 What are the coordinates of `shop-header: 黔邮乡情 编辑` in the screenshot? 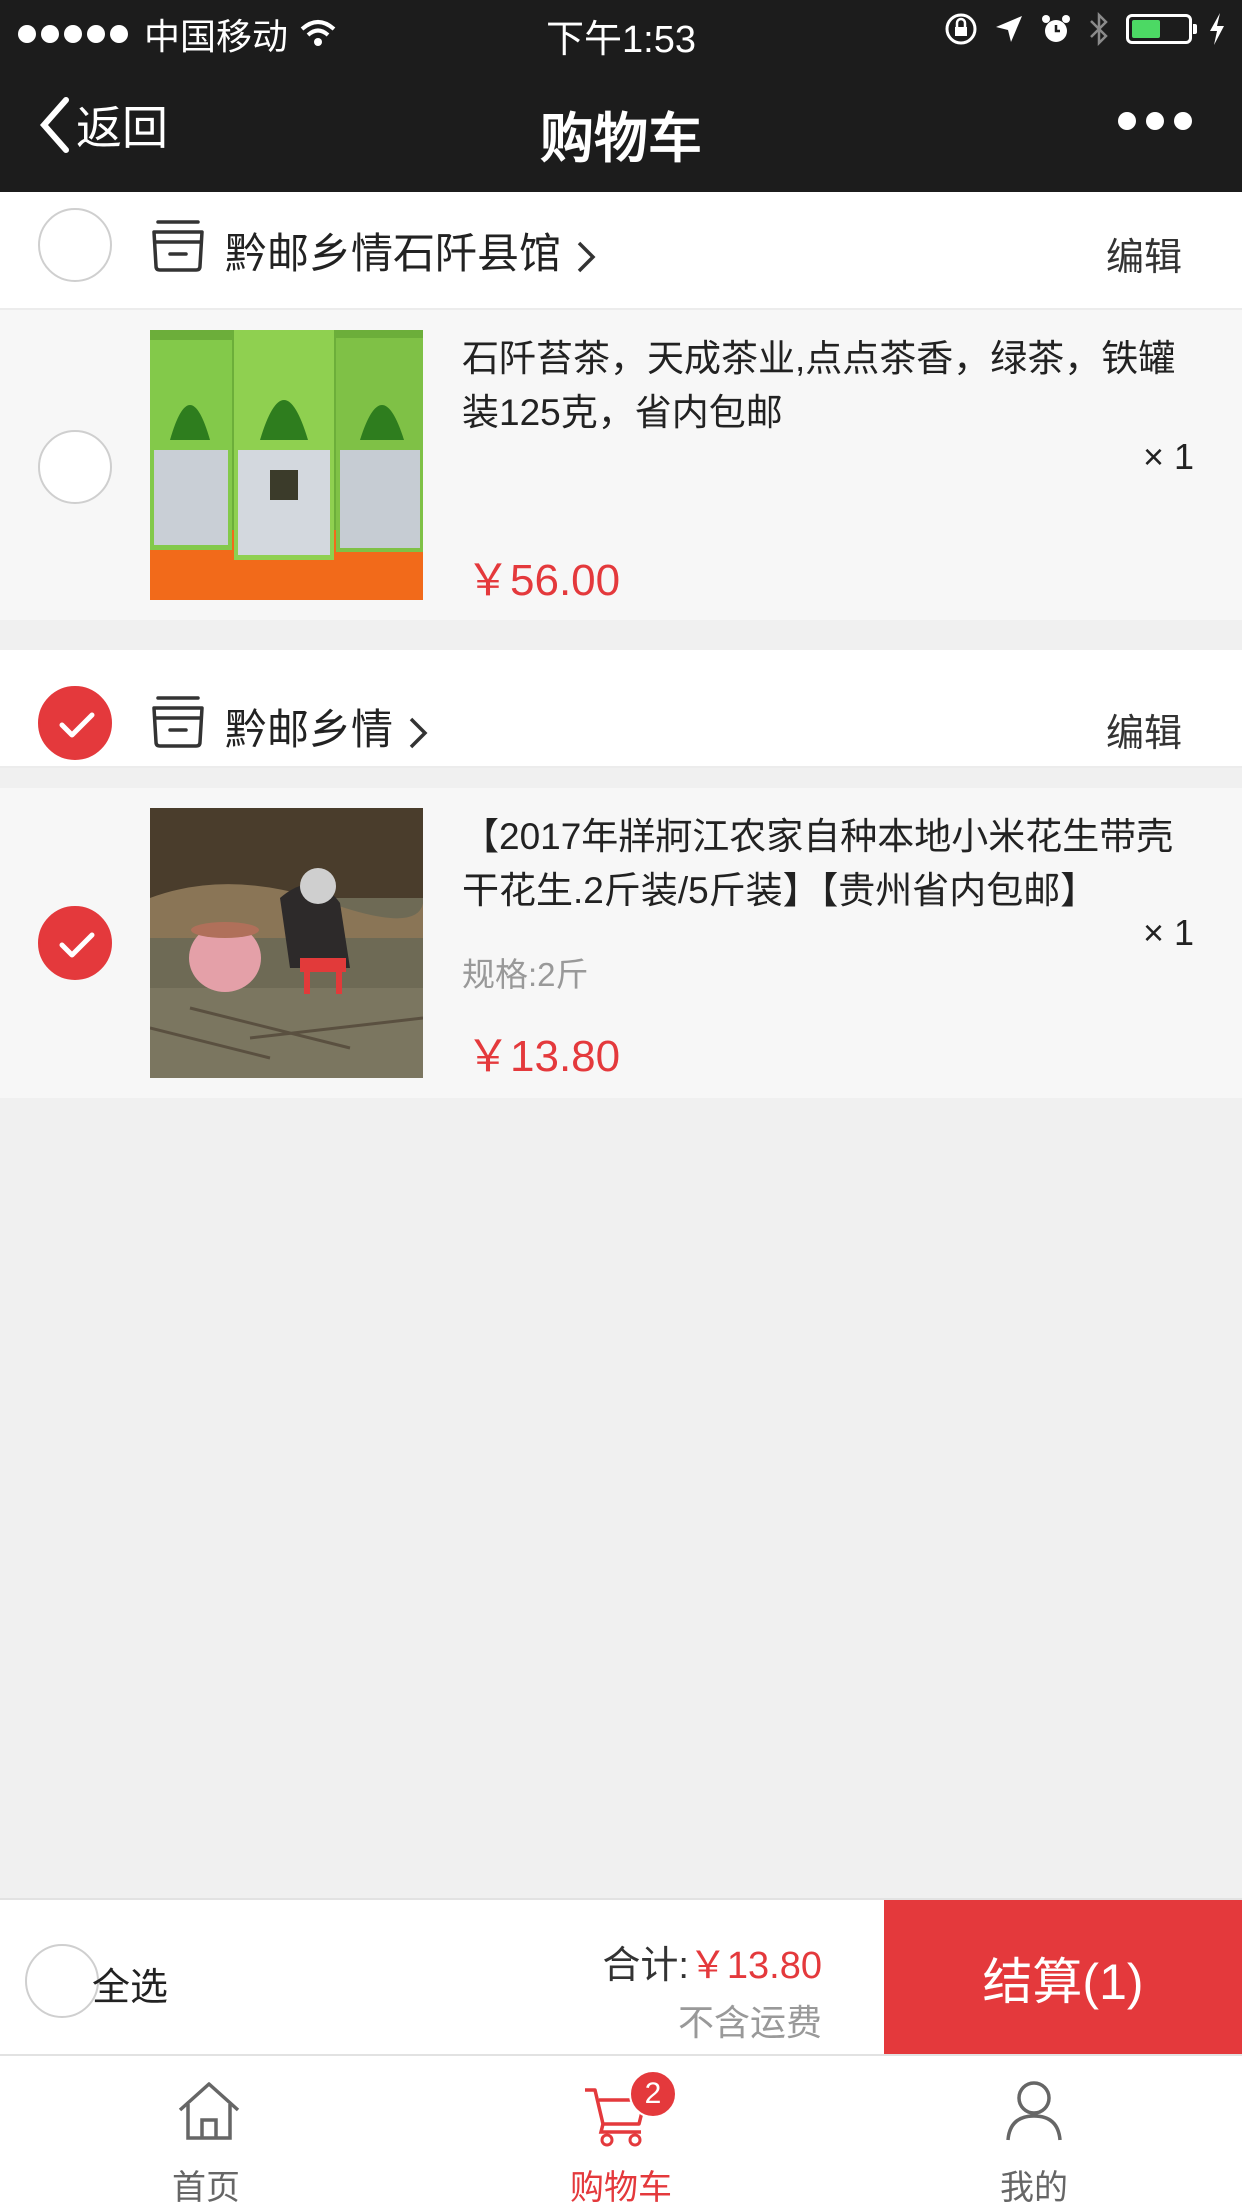 It's located at (621, 709).